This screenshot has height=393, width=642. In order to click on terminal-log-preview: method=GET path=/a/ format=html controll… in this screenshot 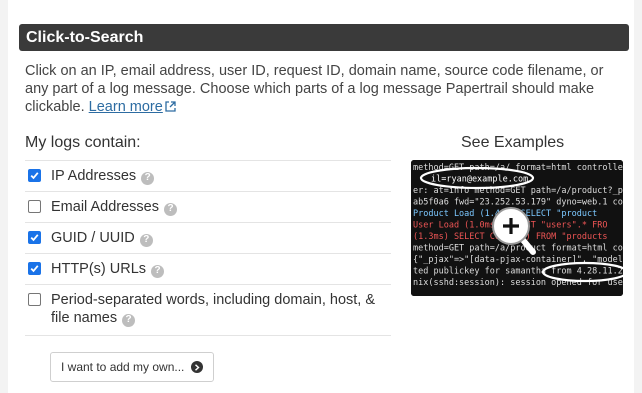, I will do `click(517, 228)`.